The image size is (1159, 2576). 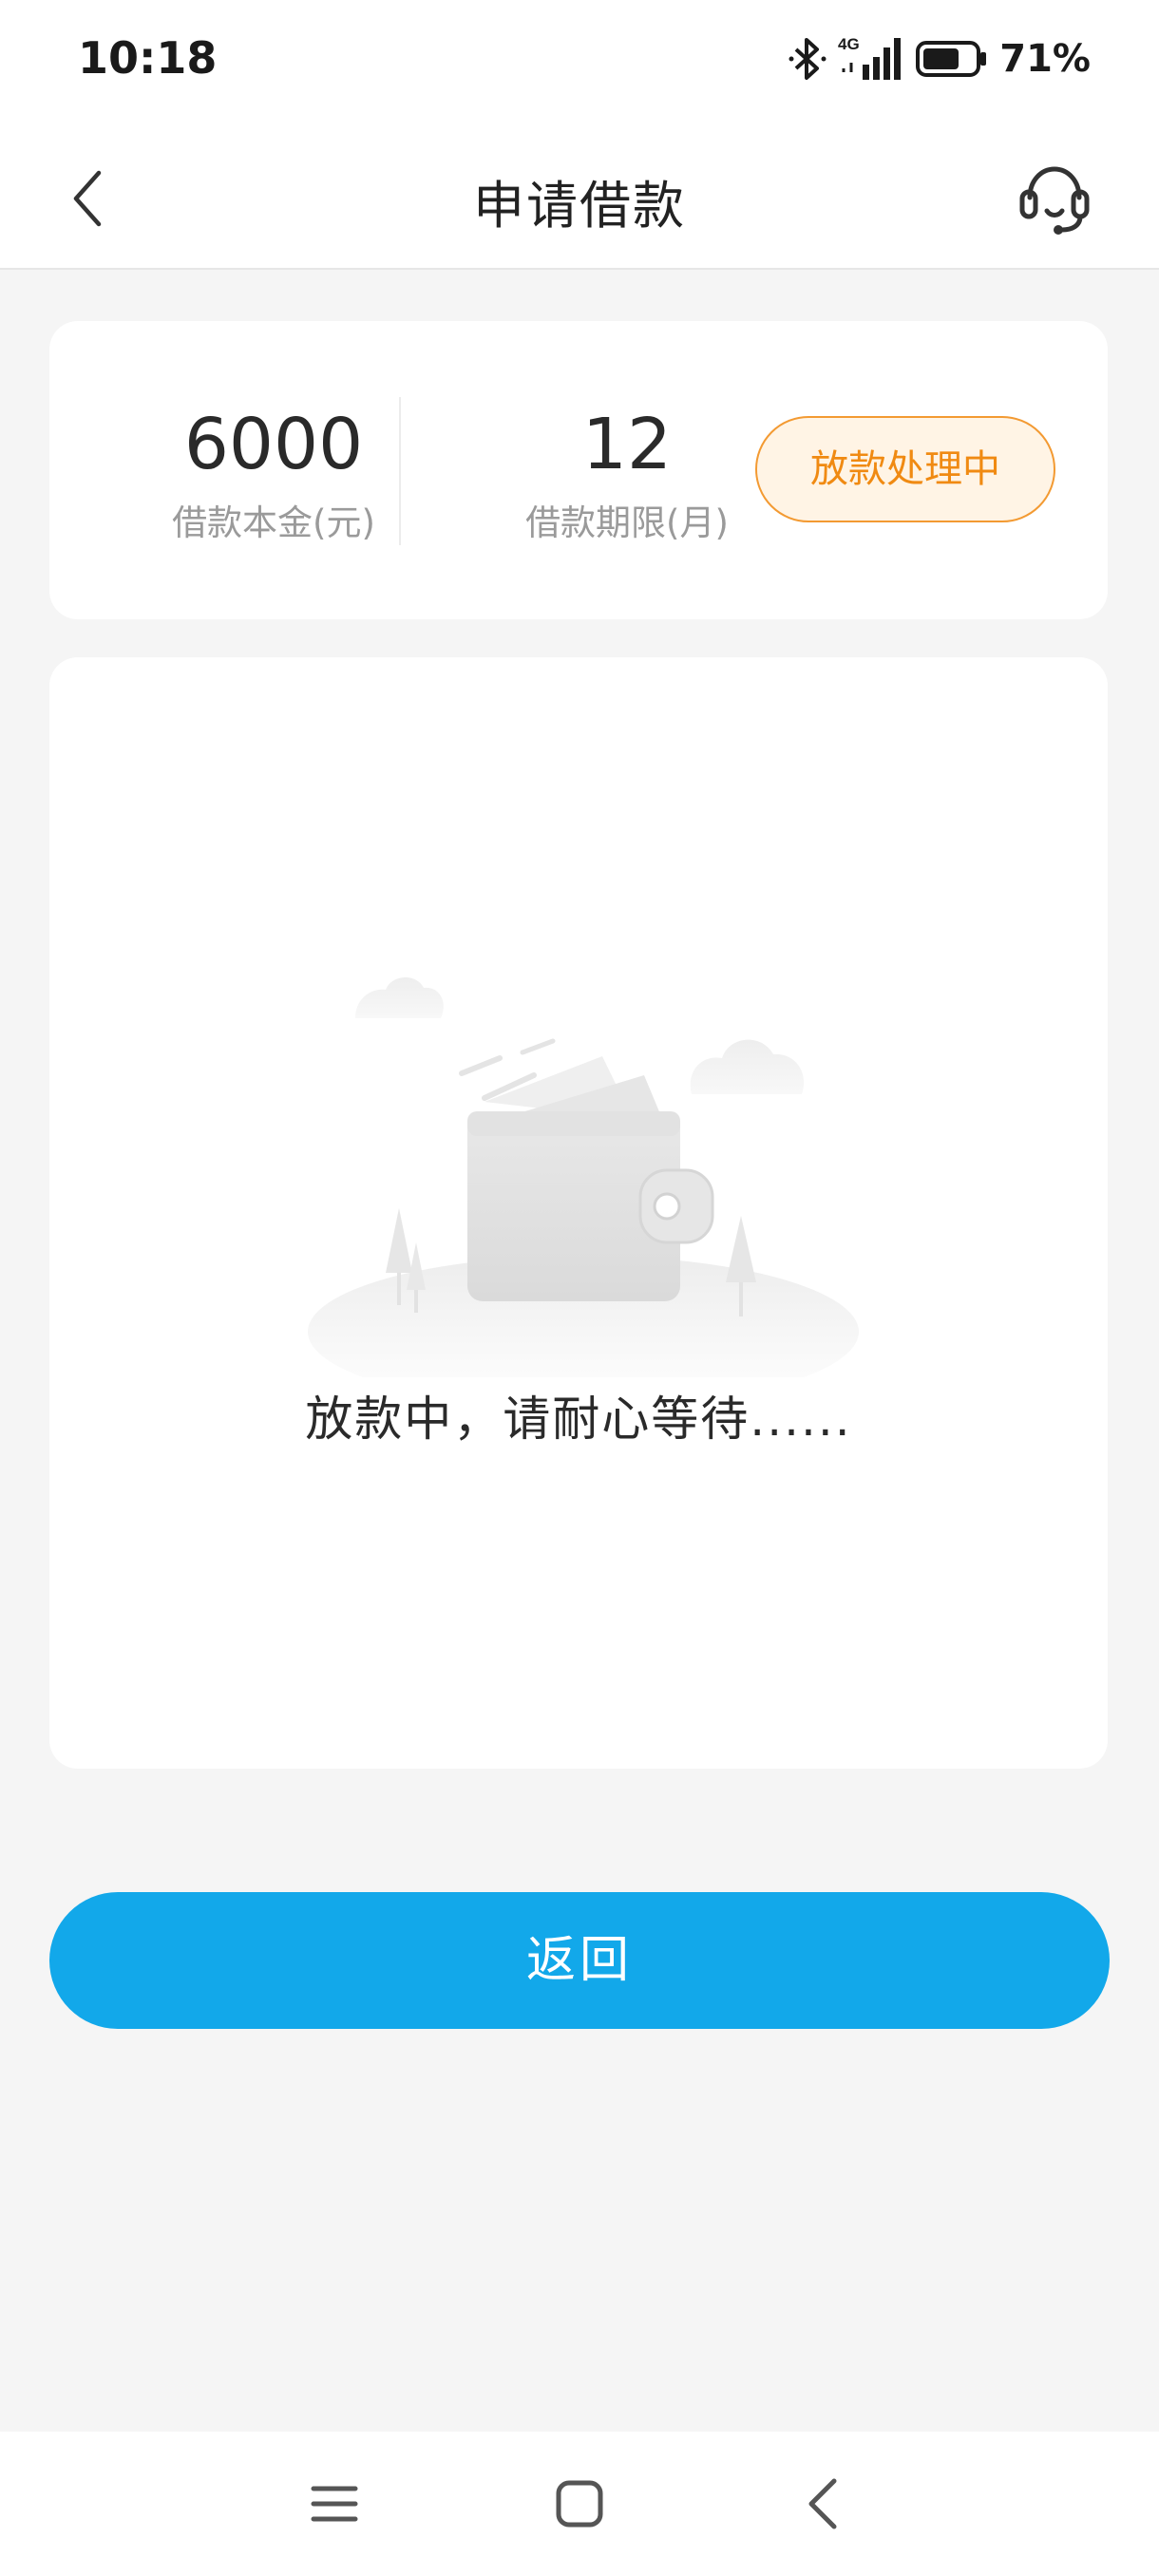 What do you see at coordinates (579, 61) in the screenshot?
I see `status-bar: 10:18 4G 71%` at bounding box center [579, 61].